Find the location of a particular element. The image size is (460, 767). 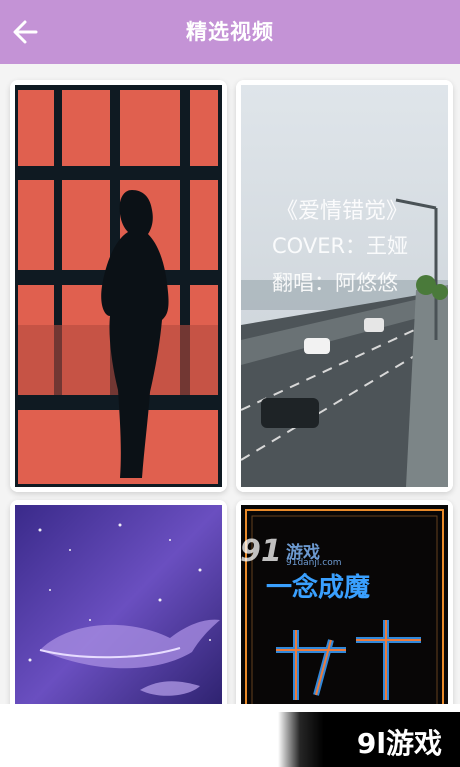

caption-line-2: COVER：王娅 is located at coordinates (340, 246).